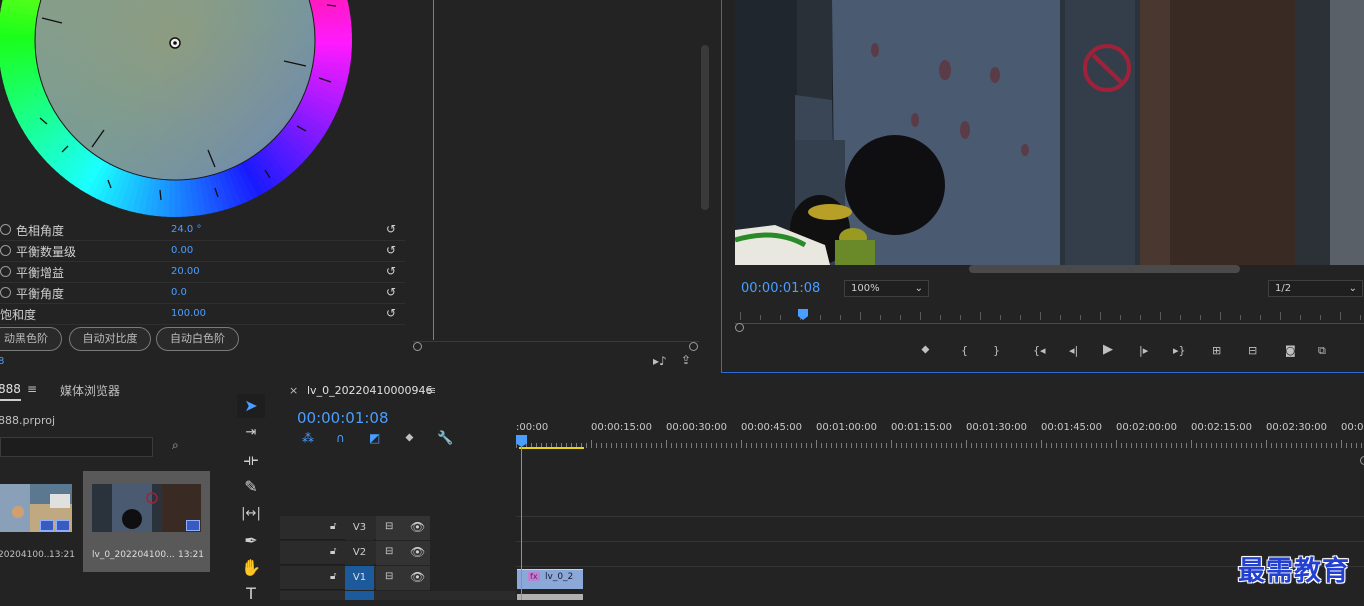 This screenshot has height=606, width=1364. Describe the element at coordinates (964, 350) in the screenshot. I see `in-point-icon: {` at that location.